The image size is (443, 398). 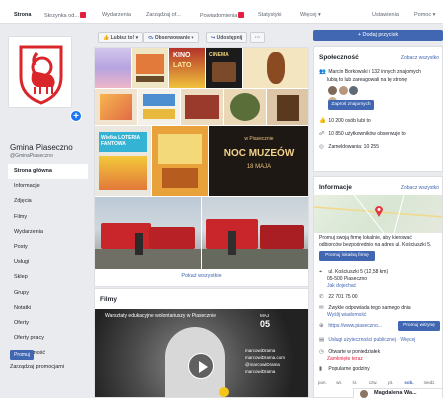 What do you see at coordinates (229, 38) in the screenshot?
I see `share-label: Udostępnij` at bounding box center [229, 38].